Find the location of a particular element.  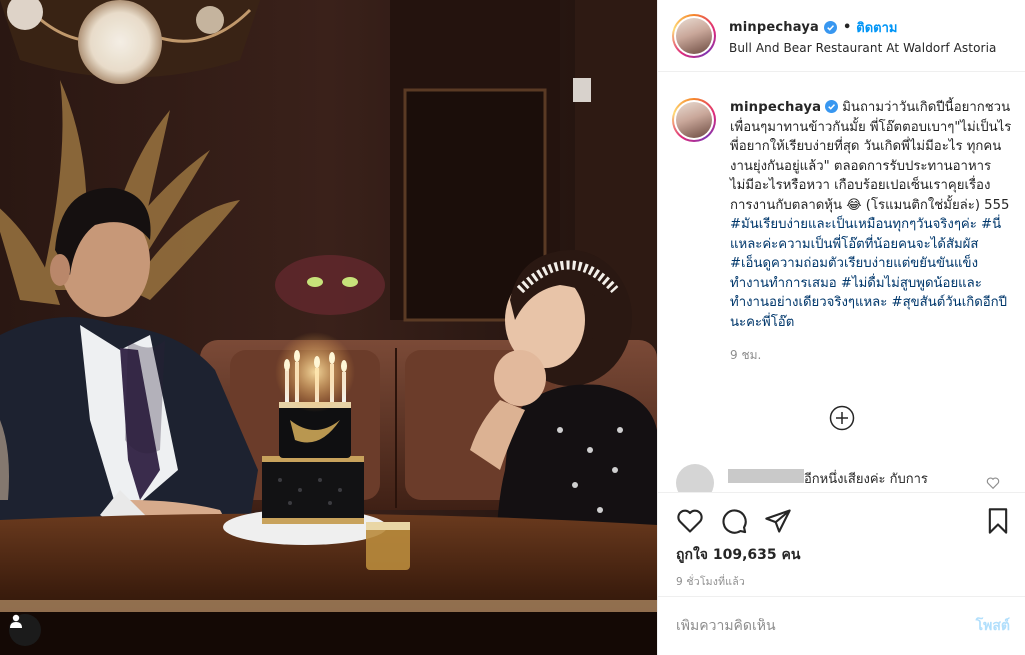

post-comment-button: โพสต์ is located at coordinates (993, 626).